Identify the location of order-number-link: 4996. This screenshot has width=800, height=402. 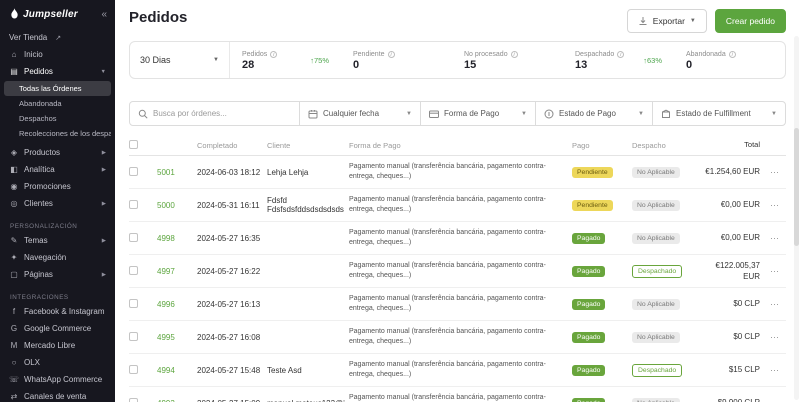
(175, 304).